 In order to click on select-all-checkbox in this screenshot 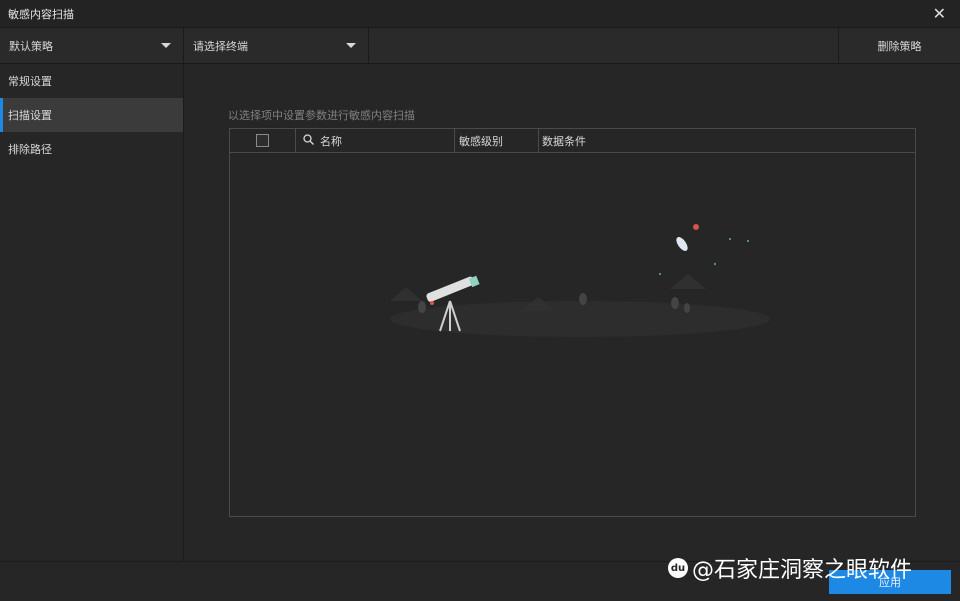, I will do `click(262, 140)`.